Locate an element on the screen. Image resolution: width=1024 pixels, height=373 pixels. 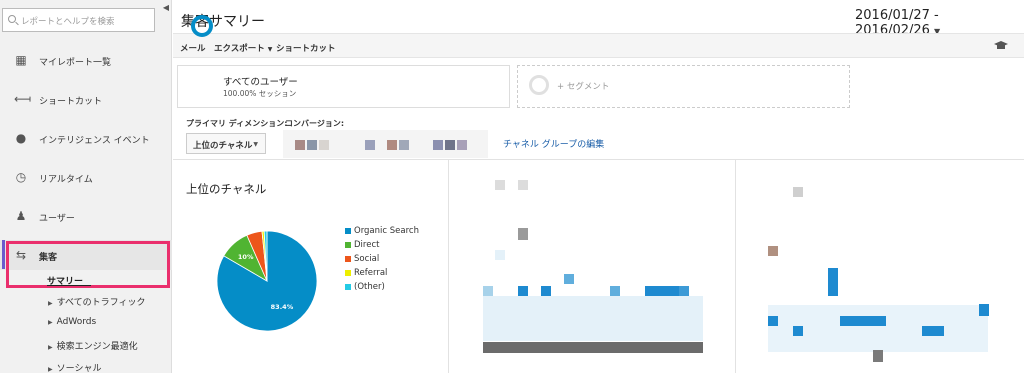
bulb-icon: ● is located at coordinates (21, 138).